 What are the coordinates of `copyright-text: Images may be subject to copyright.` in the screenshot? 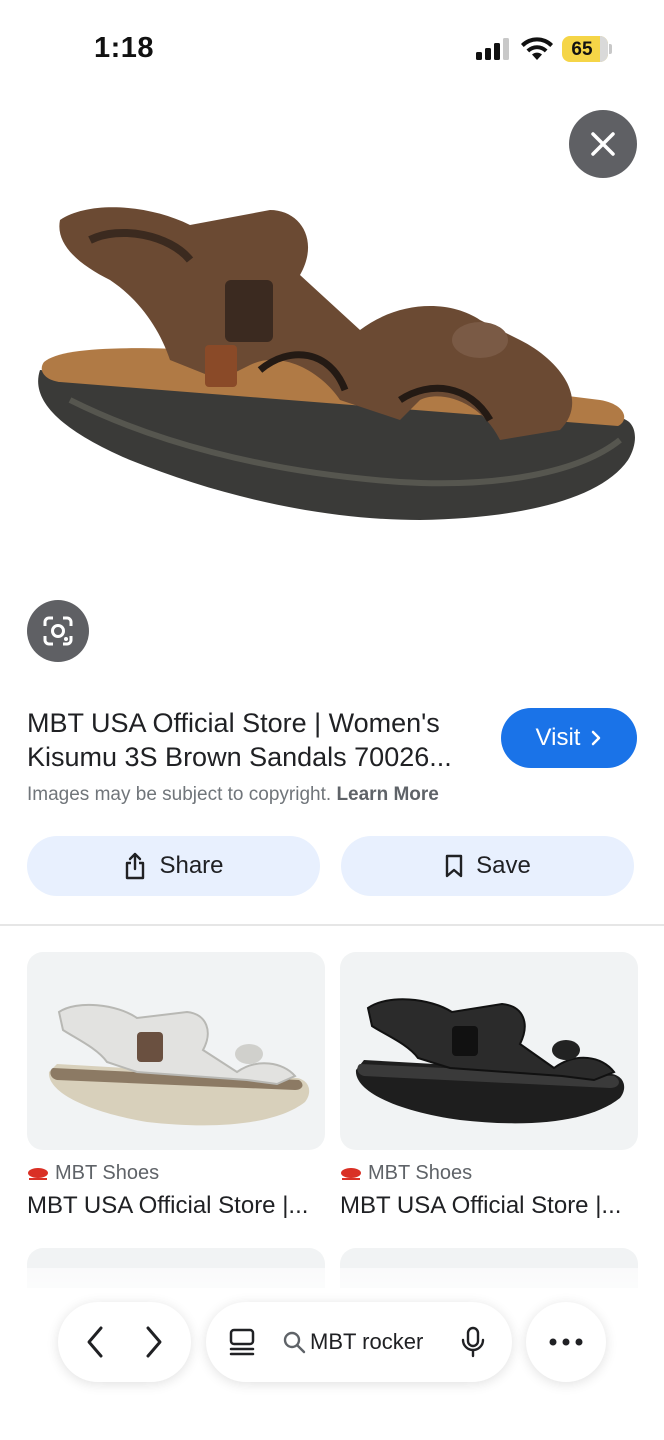 It's located at (179, 794).